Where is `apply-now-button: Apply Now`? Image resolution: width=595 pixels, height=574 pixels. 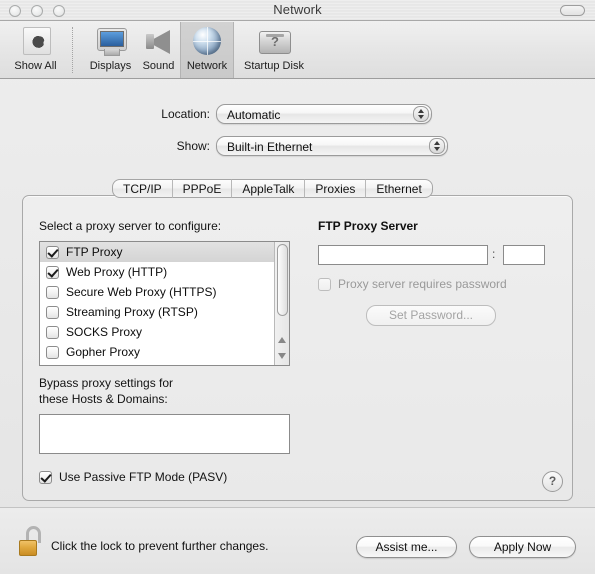
apply-now-button: Apply Now is located at coordinates (522, 547).